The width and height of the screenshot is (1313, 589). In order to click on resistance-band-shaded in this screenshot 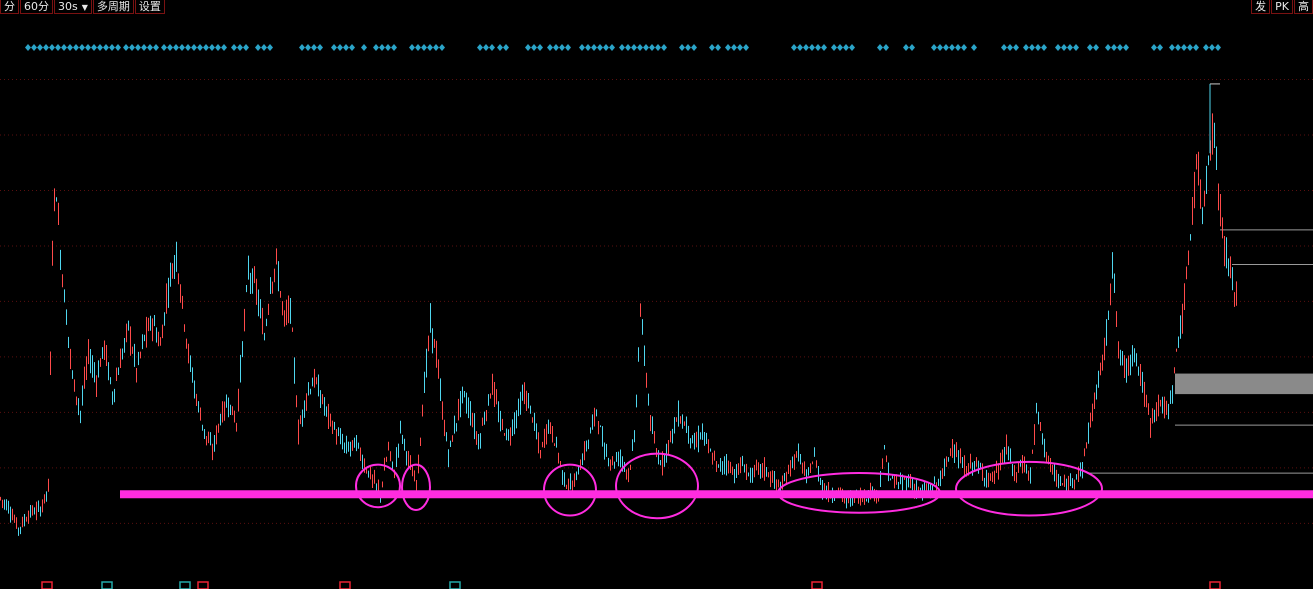, I will do `click(1244, 384)`.